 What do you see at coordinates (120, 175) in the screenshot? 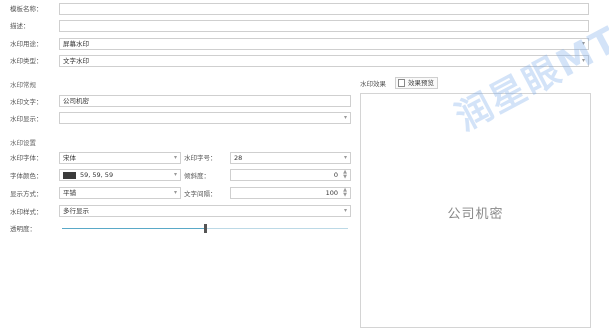
I see `font-color-picker: 59, 59, 59 ▾` at bounding box center [120, 175].